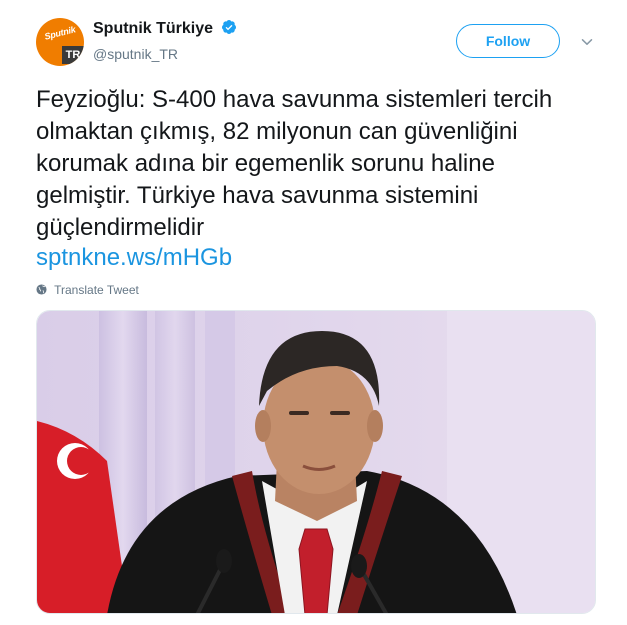 The image size is (627, 625). What do you see at coordinates (153, 28) in the screenshot?
I see `display-name-text: Sputnik Türkiye` at bounding box center [153, 28].